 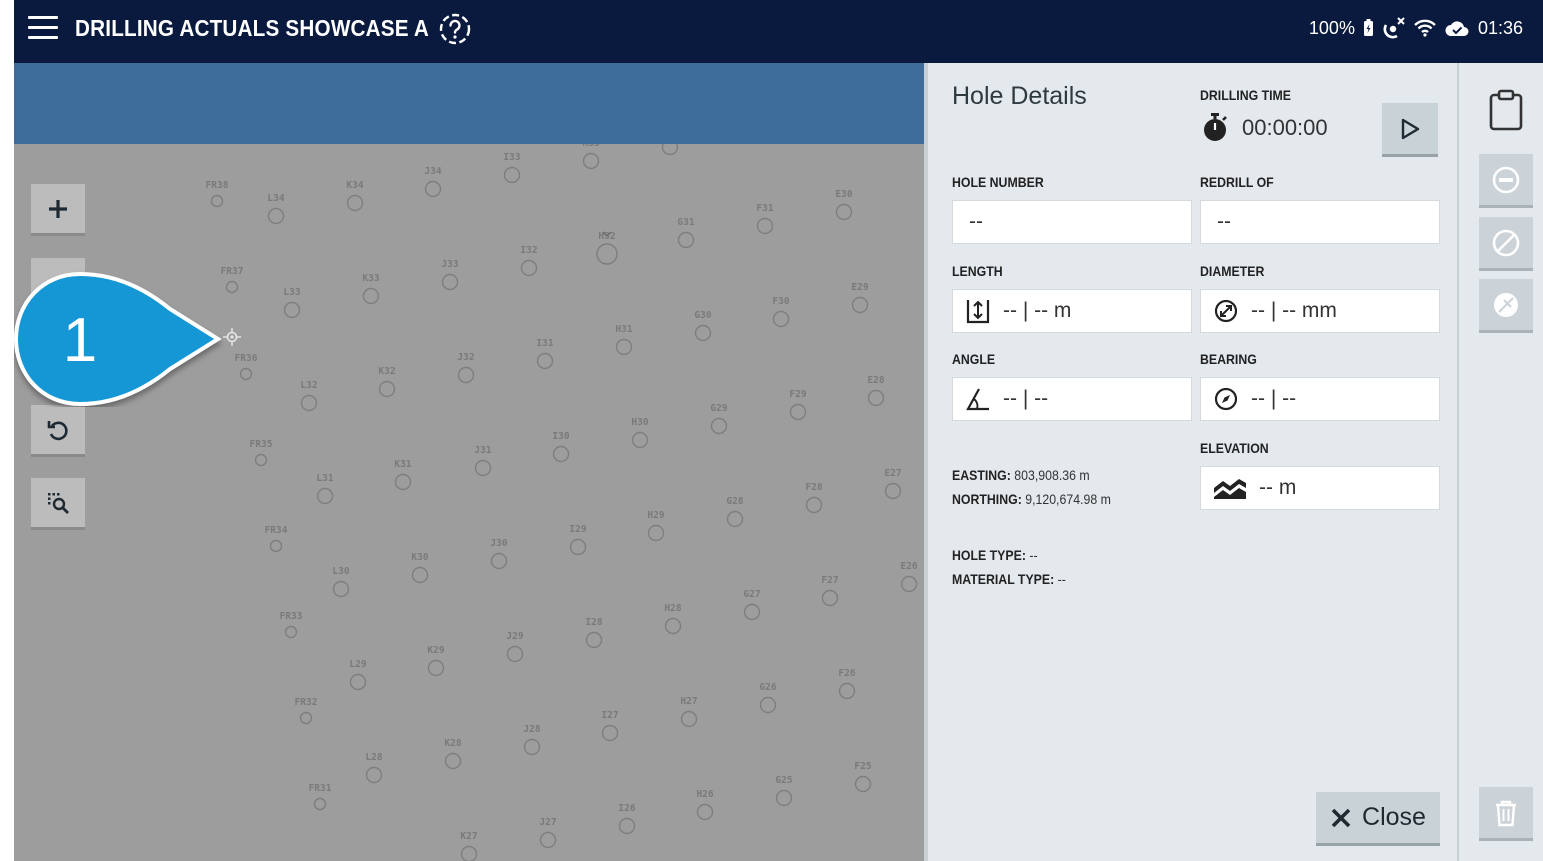 I want to click on blast-hole: FR36, so click(x=246, y=367).